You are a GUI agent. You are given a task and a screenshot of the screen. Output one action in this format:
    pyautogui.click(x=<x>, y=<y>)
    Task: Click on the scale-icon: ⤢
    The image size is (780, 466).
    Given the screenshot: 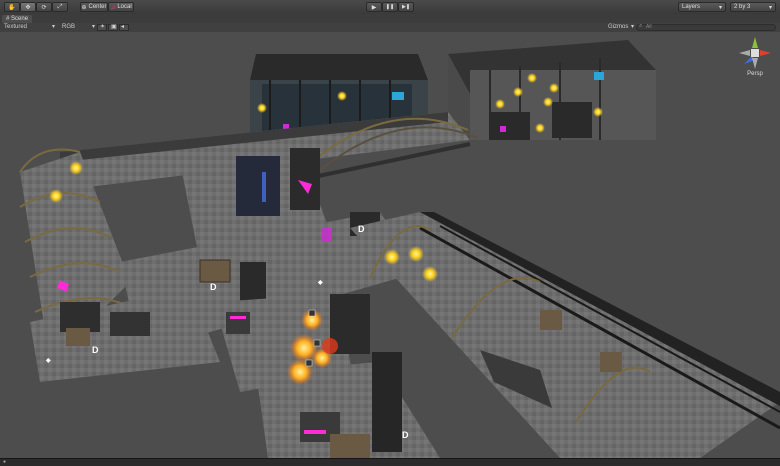 What is the action you would take?
    pyautogui.click(x=60, y=6)
    